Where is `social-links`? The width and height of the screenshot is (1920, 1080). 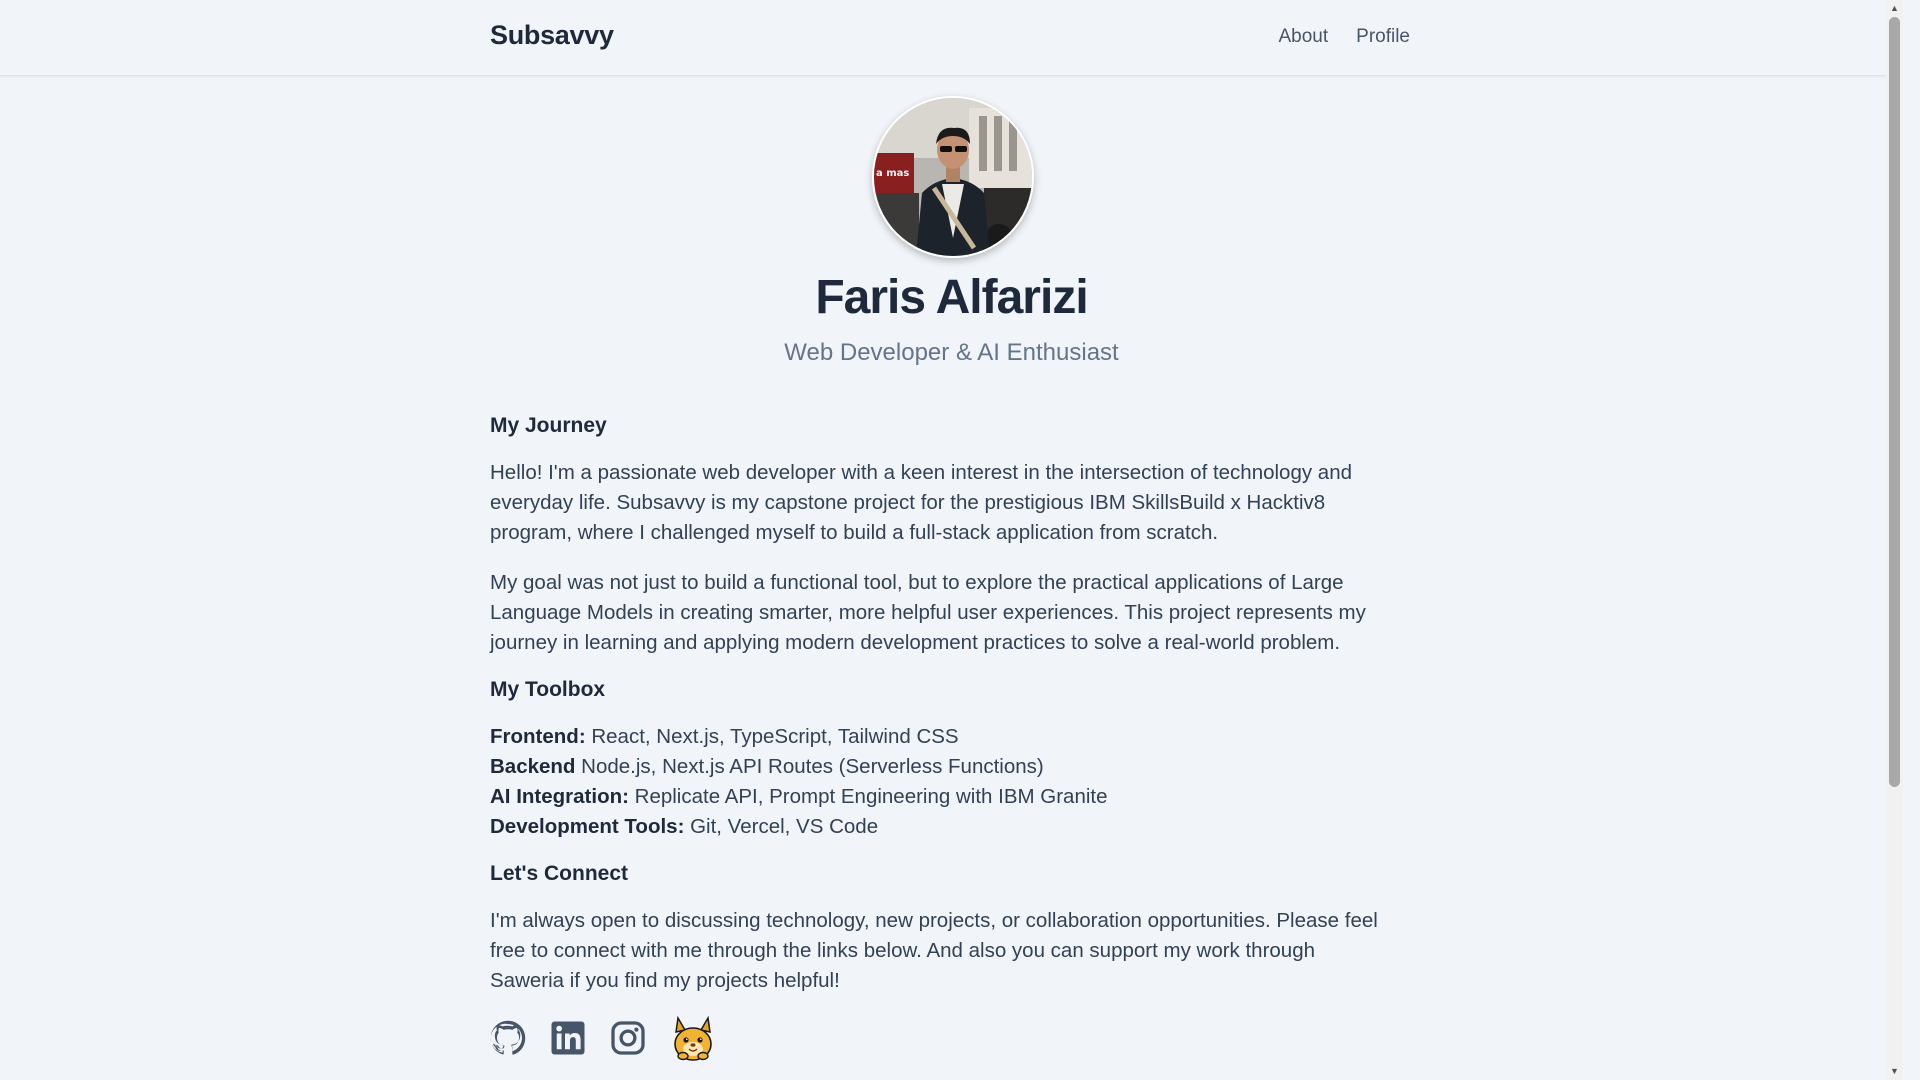
social-links is located at coordinates (940, 1042).